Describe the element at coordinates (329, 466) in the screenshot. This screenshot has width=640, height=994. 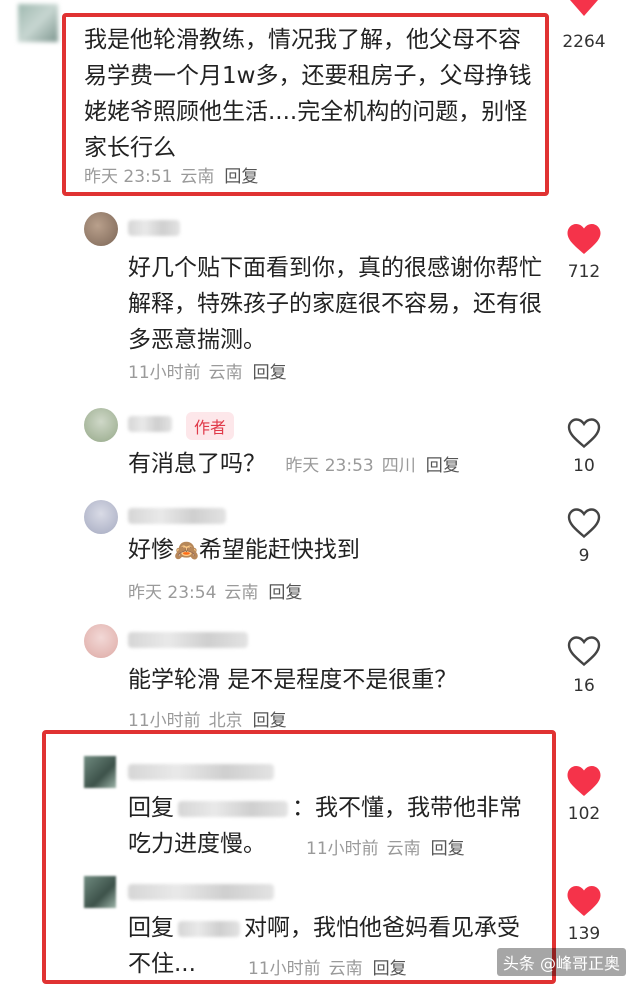
I see `comment-time: 昨天 23:53` at that location.